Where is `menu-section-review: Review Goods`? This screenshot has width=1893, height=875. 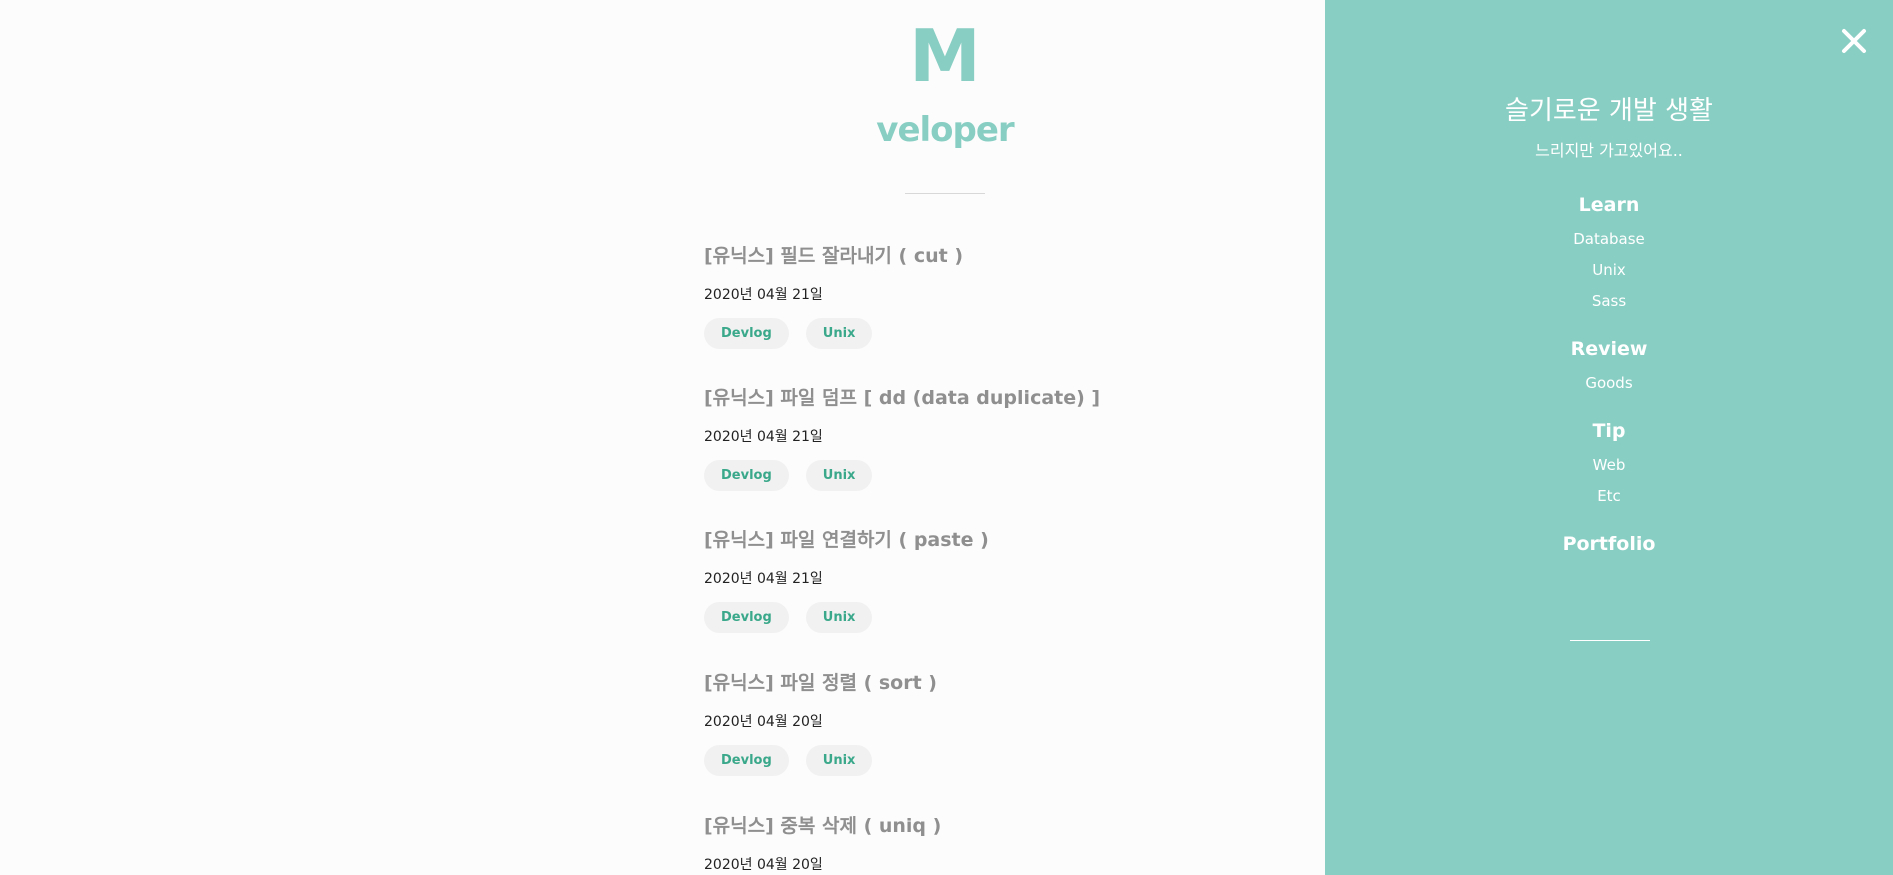
menu-section-review: Review Goods is located at coordinates (1609, 364).